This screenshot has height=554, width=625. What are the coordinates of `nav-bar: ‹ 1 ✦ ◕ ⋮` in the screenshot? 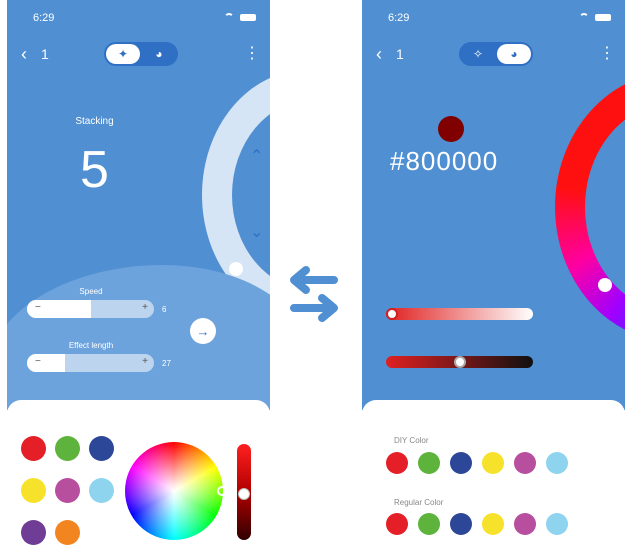 It's located at (138, 55).